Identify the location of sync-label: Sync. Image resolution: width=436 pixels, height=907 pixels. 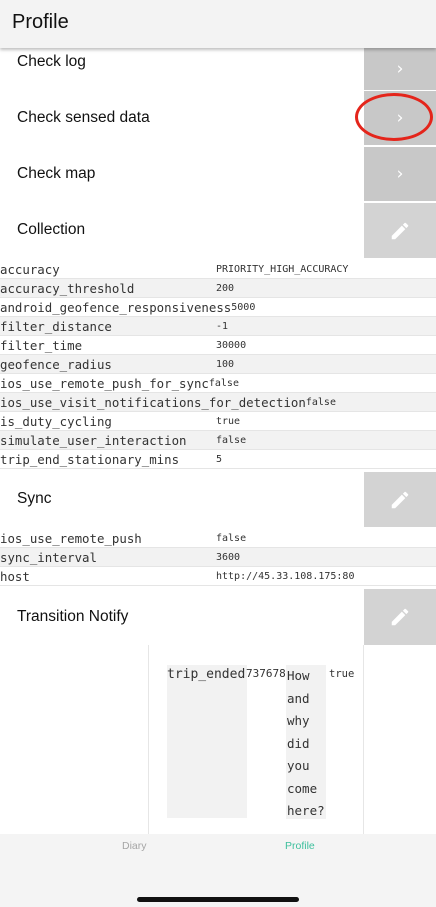
(34, 498).